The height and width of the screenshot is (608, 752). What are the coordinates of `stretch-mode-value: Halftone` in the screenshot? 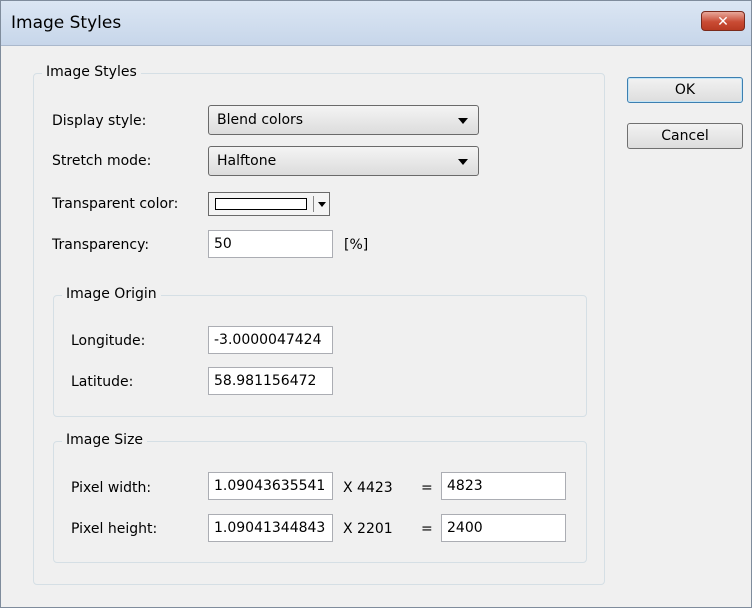 It's located at (247, 161).